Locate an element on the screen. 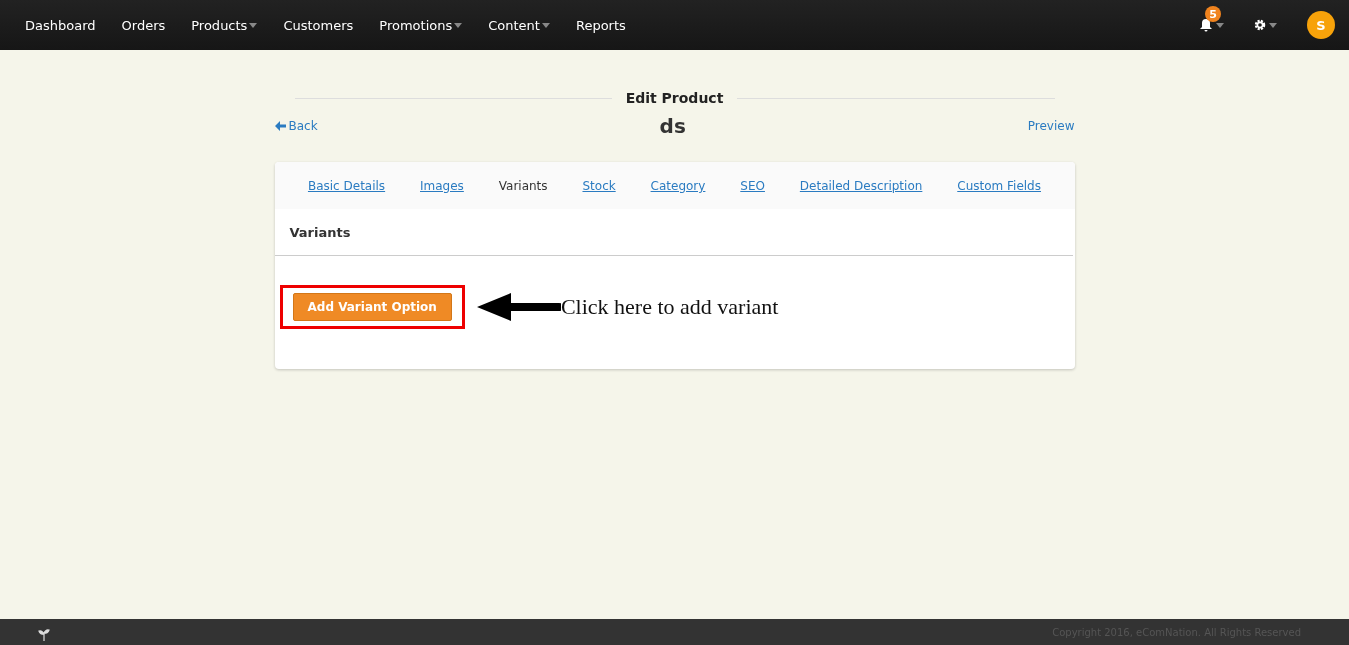 This screenshot has height=645, width=1349. tab: SEO is located at coordinates (752, 186).